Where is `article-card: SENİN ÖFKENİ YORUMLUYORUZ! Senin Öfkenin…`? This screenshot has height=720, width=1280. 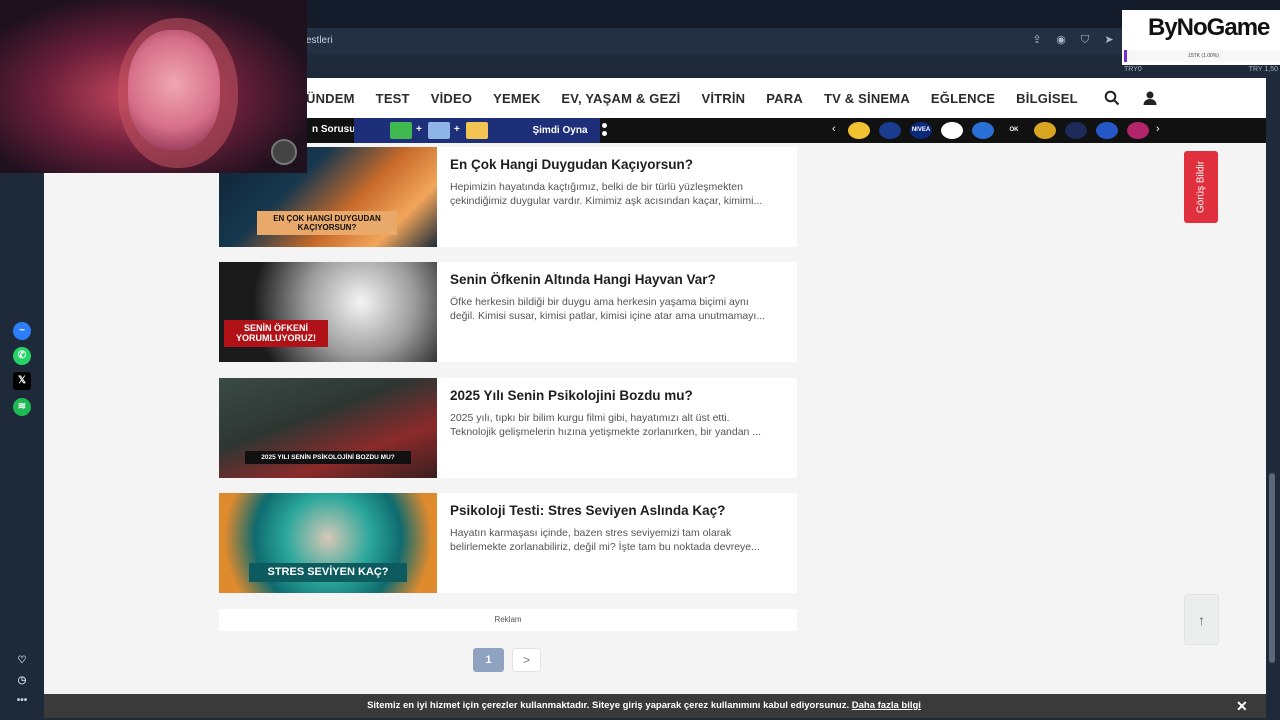 article-card: SENİN ÖFKENİ YORUMLUYORUZ! Senin Öfkenin… is located at coordinates (508, 312).